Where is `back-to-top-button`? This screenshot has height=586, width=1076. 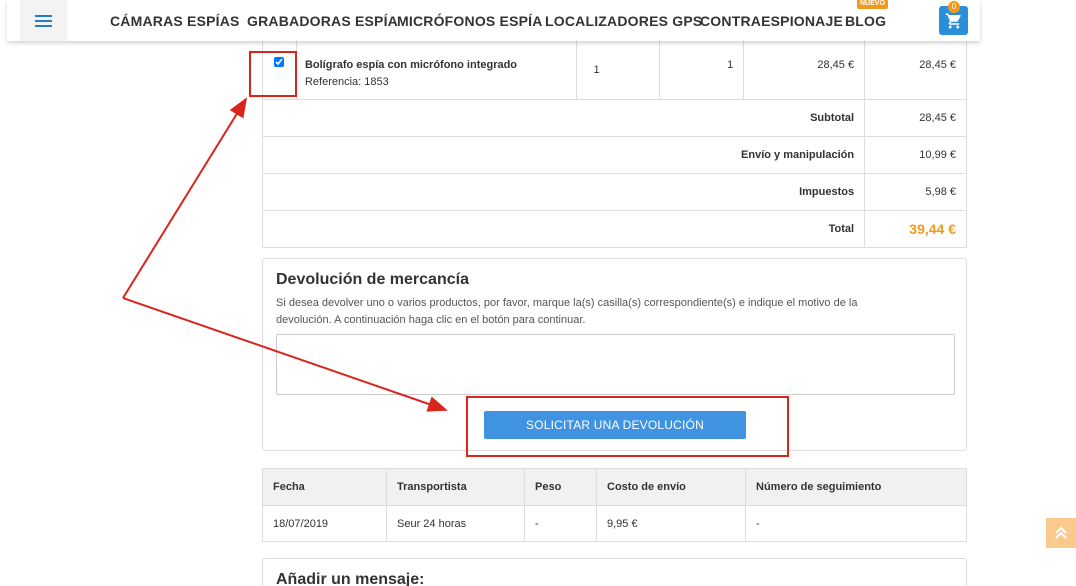
back-to-top-button is located at coordinates (1061, 533).